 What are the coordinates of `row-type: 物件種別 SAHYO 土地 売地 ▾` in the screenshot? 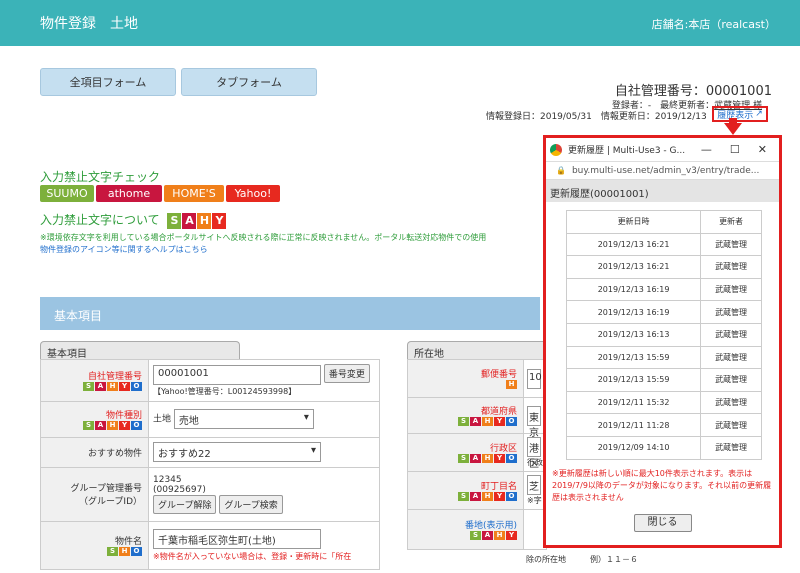 It's located at (210, 419).